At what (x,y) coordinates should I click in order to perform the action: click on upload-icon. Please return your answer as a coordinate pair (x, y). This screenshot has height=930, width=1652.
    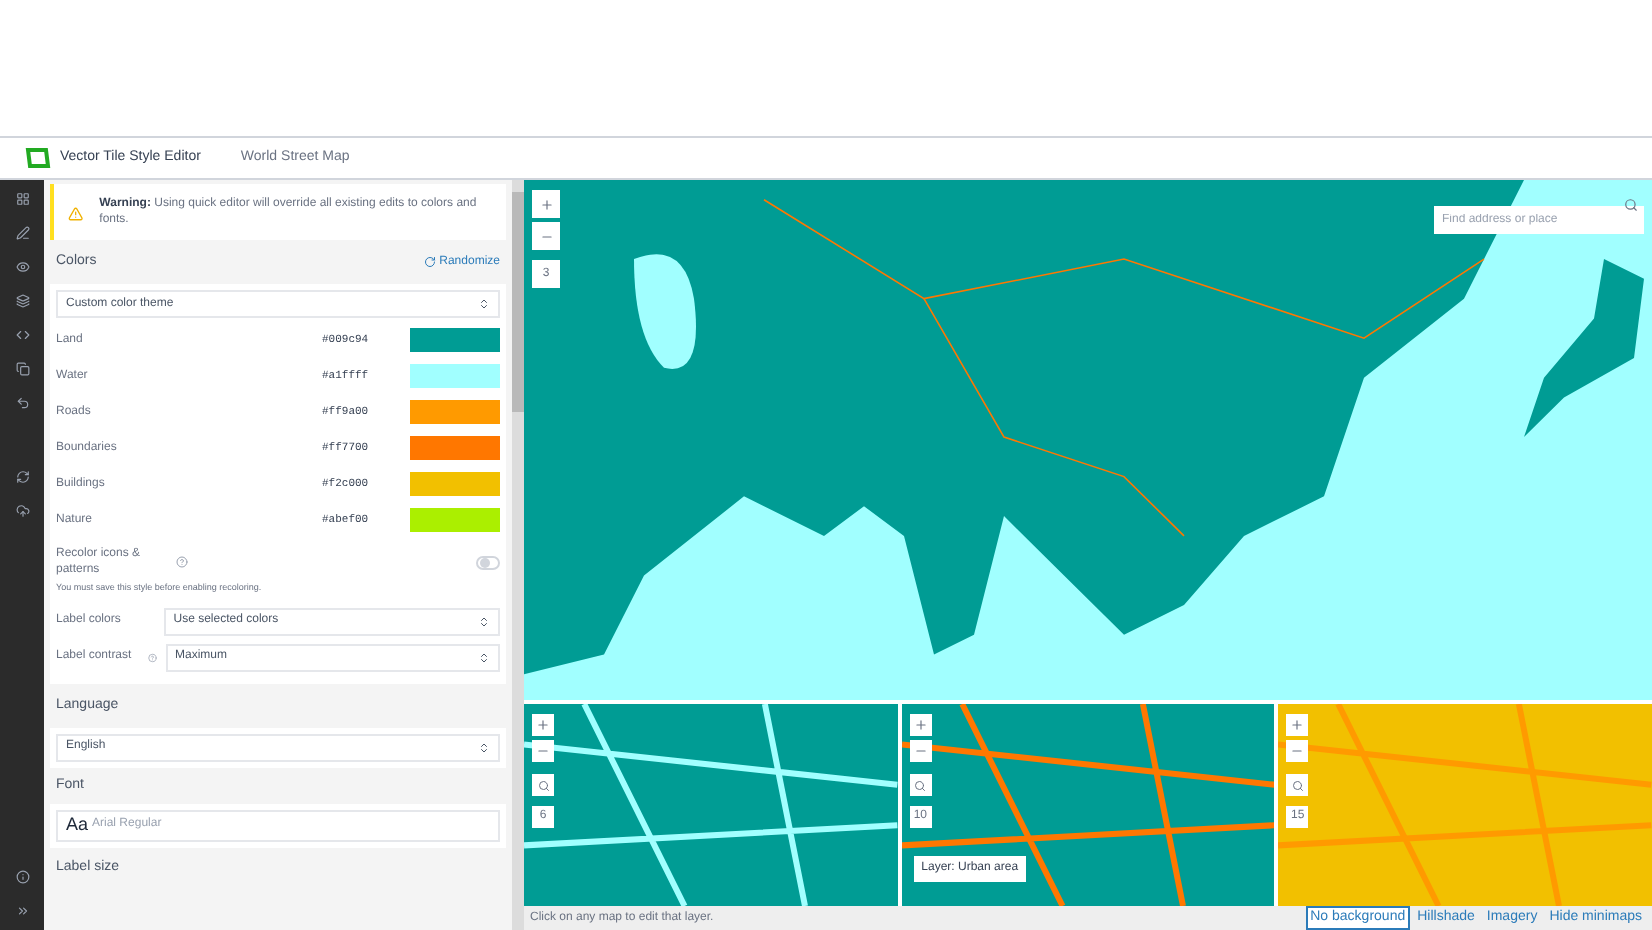
    Looking at the image, I should click on (22, 511).